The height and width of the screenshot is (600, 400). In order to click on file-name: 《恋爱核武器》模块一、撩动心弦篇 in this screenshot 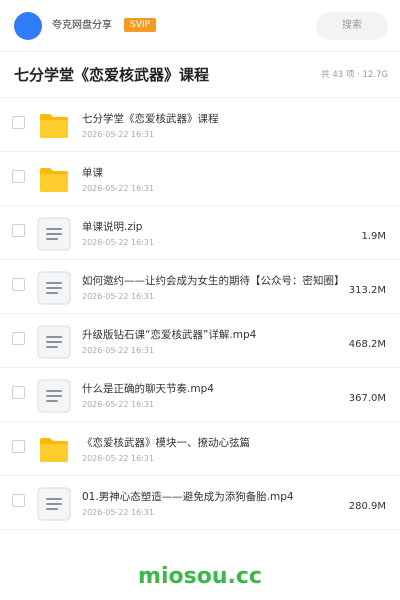, I will do `click(166, 443)`.